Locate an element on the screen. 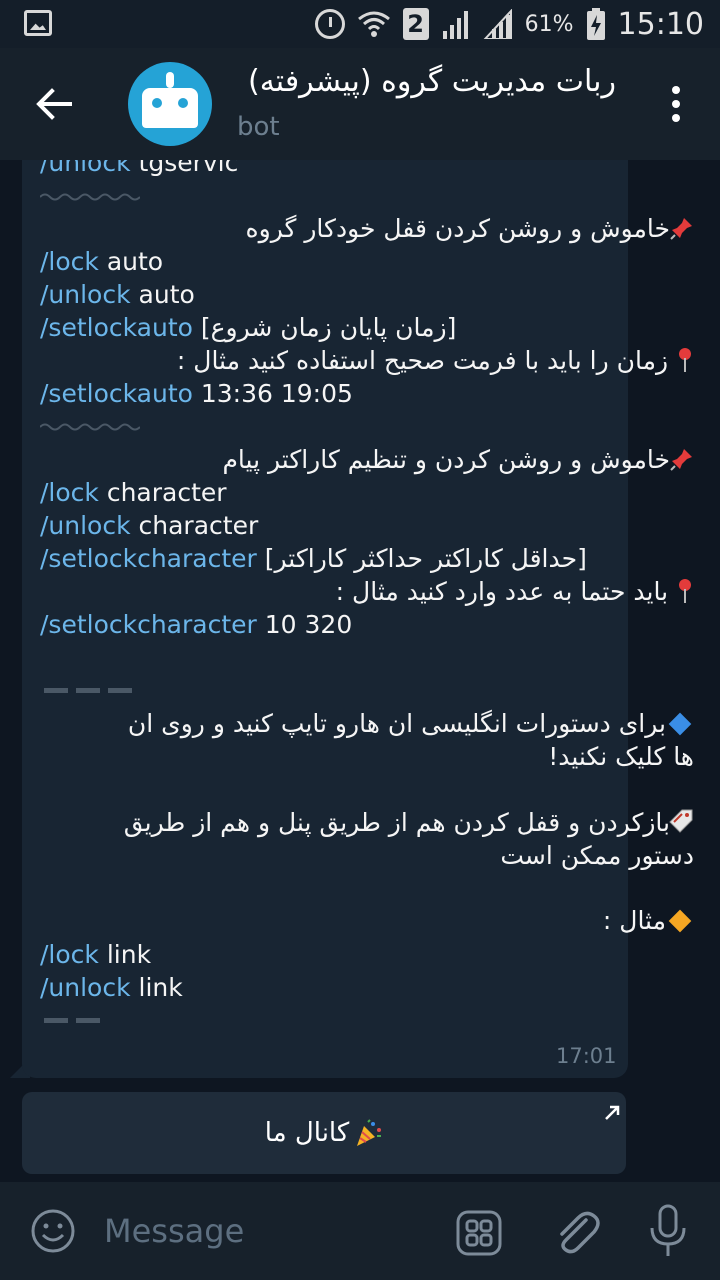 The height and width of the screenshot is (1280, 720). message-time: 17:01 is located at coordinates (586, 1056).